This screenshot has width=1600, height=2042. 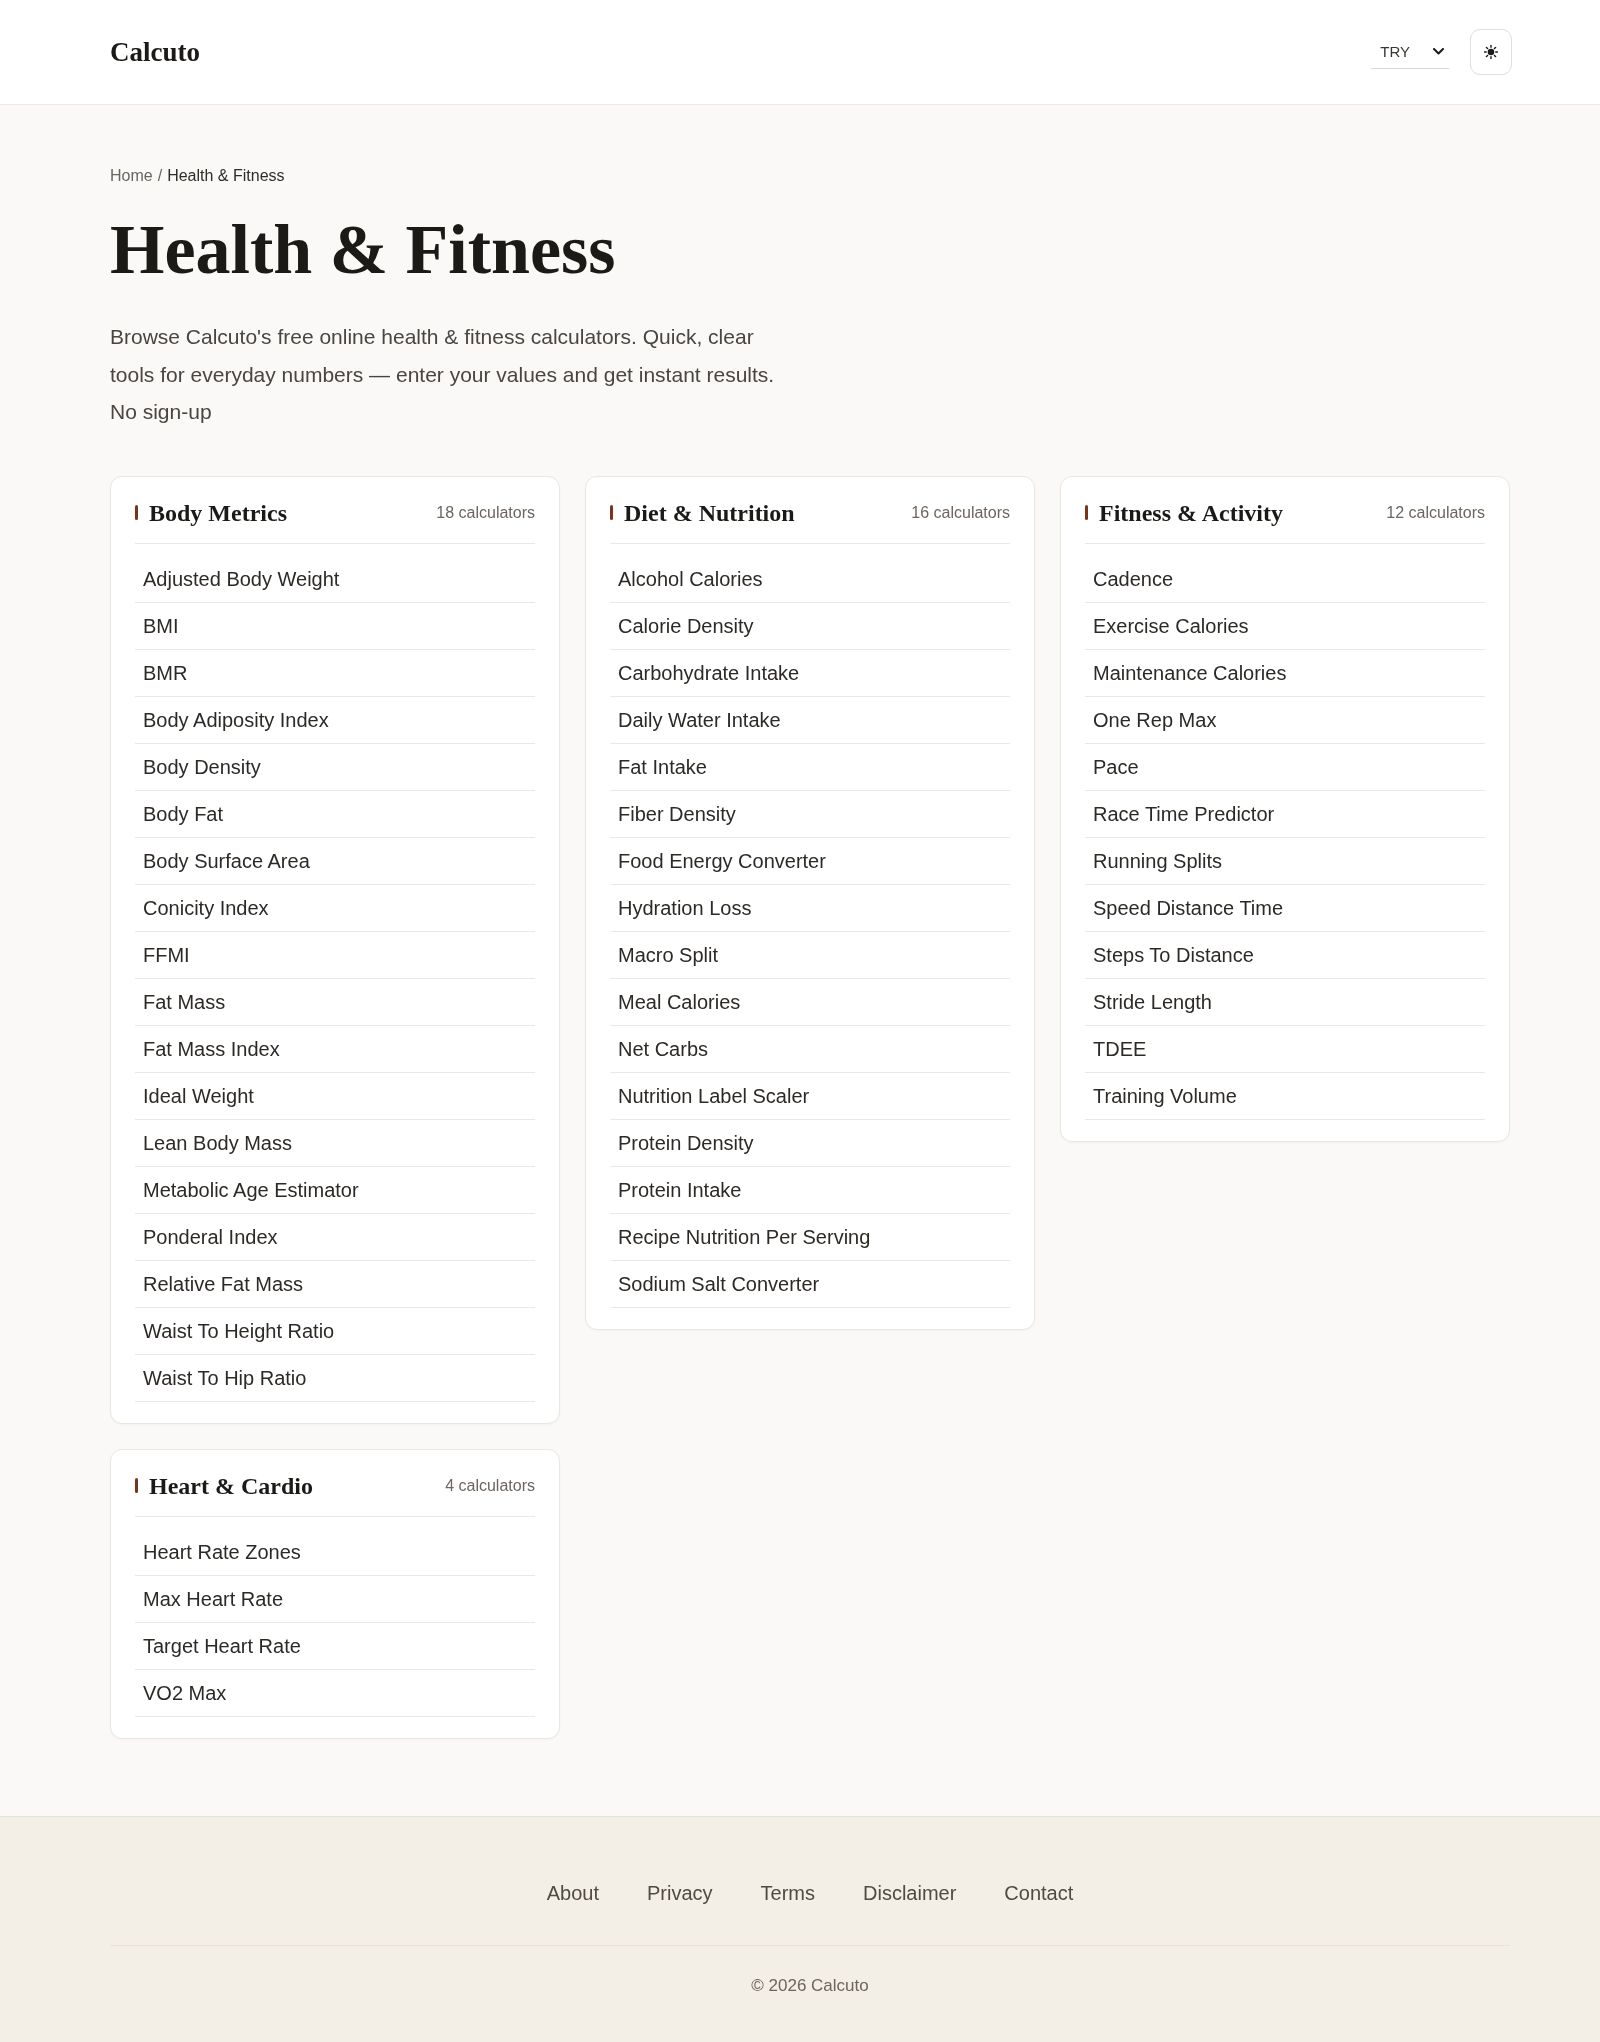 What do you see at coordinates (335, 1331) in the screenshot?
I see `calculator-link: Waist To Height Ratio` at bounding box center [335, 1331].